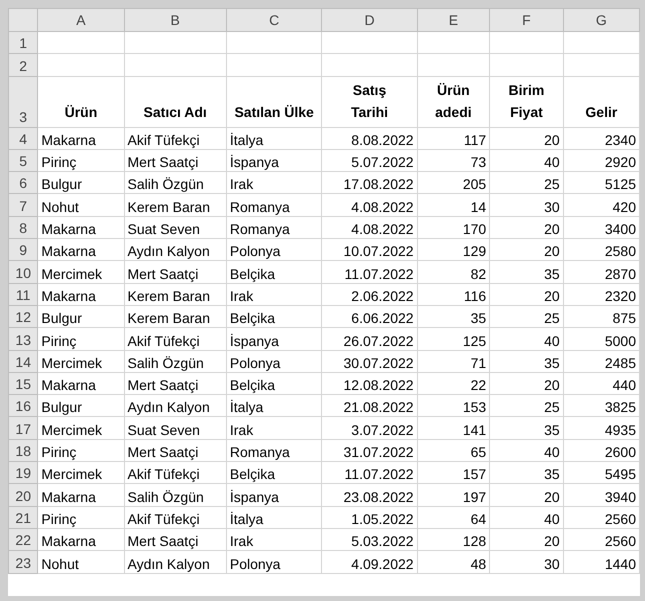  Describe the element at coordinates (370, 20) in the screenshot. I see `column-header: D` at that location.